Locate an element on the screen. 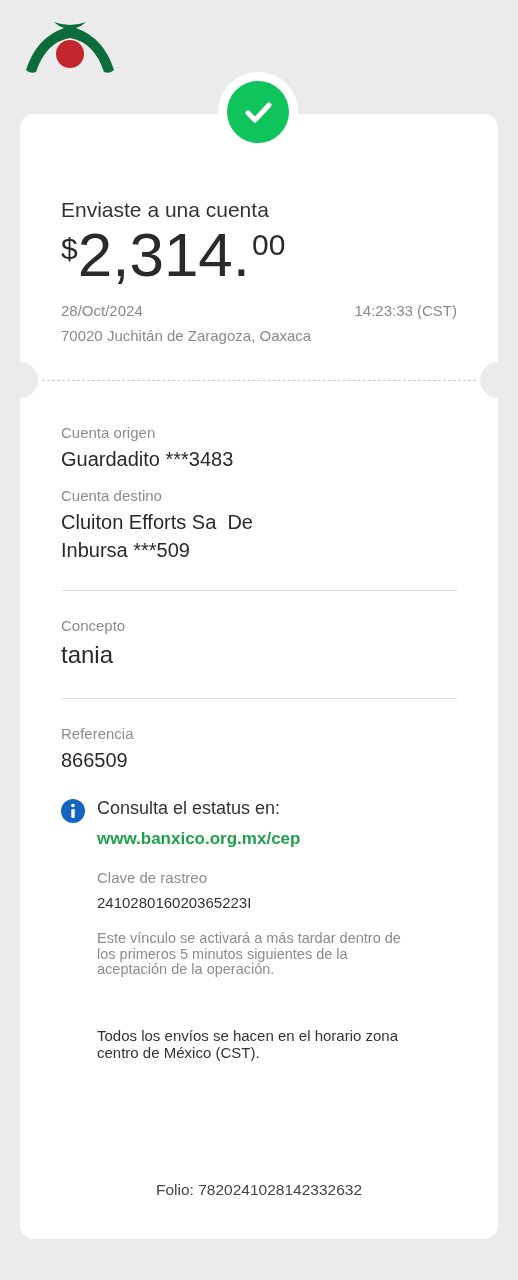  field-value: tania is located at coordinates (88, 655).